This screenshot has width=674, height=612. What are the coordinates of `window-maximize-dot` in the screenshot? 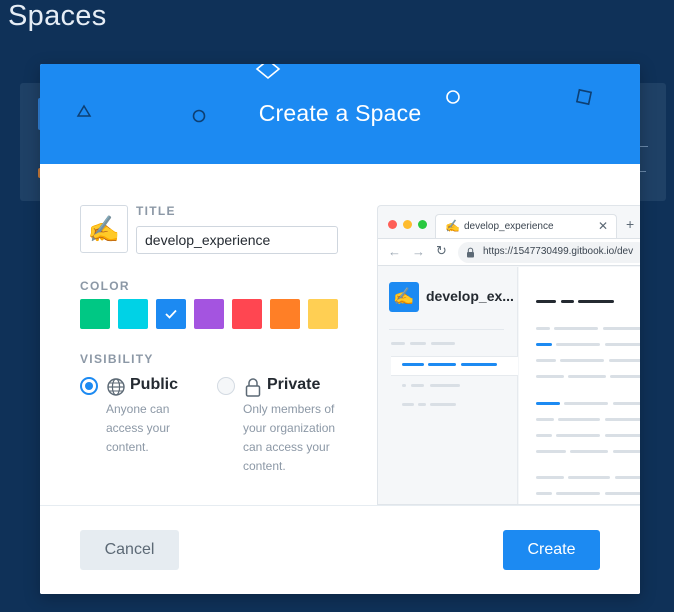 It's located at (422, 224).